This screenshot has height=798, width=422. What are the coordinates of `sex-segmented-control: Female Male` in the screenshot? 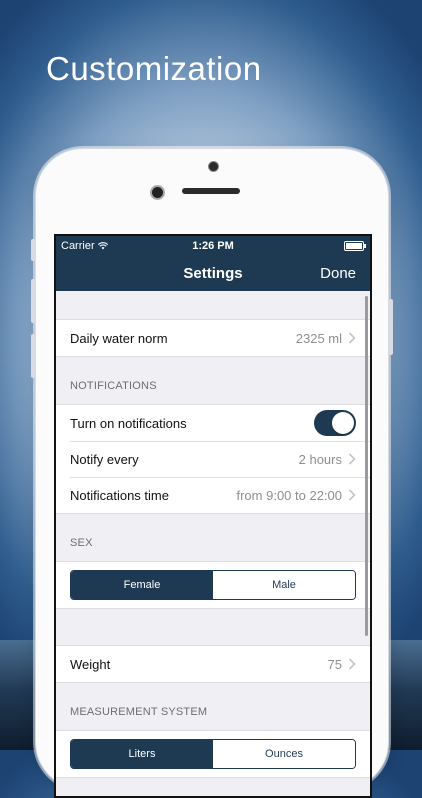 It's located at (213, 585).